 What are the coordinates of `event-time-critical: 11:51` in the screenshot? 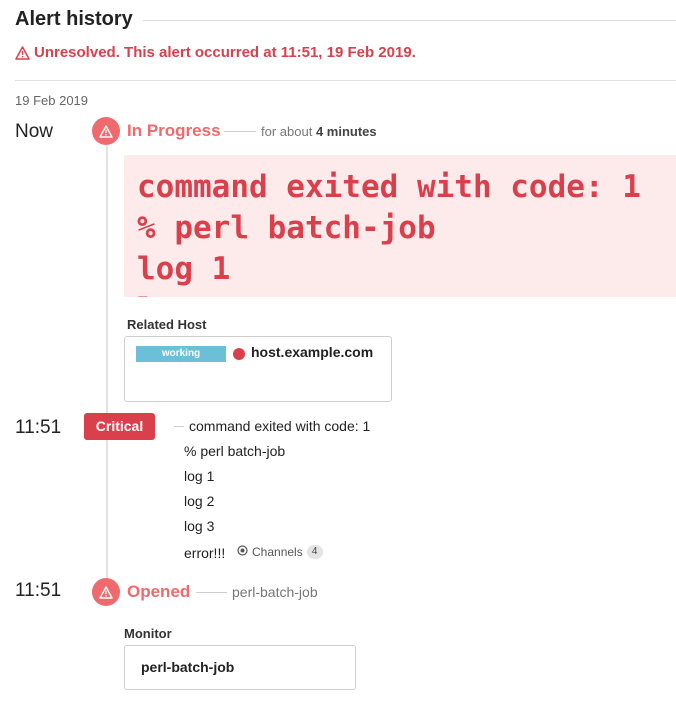 It's located at (38, 427).